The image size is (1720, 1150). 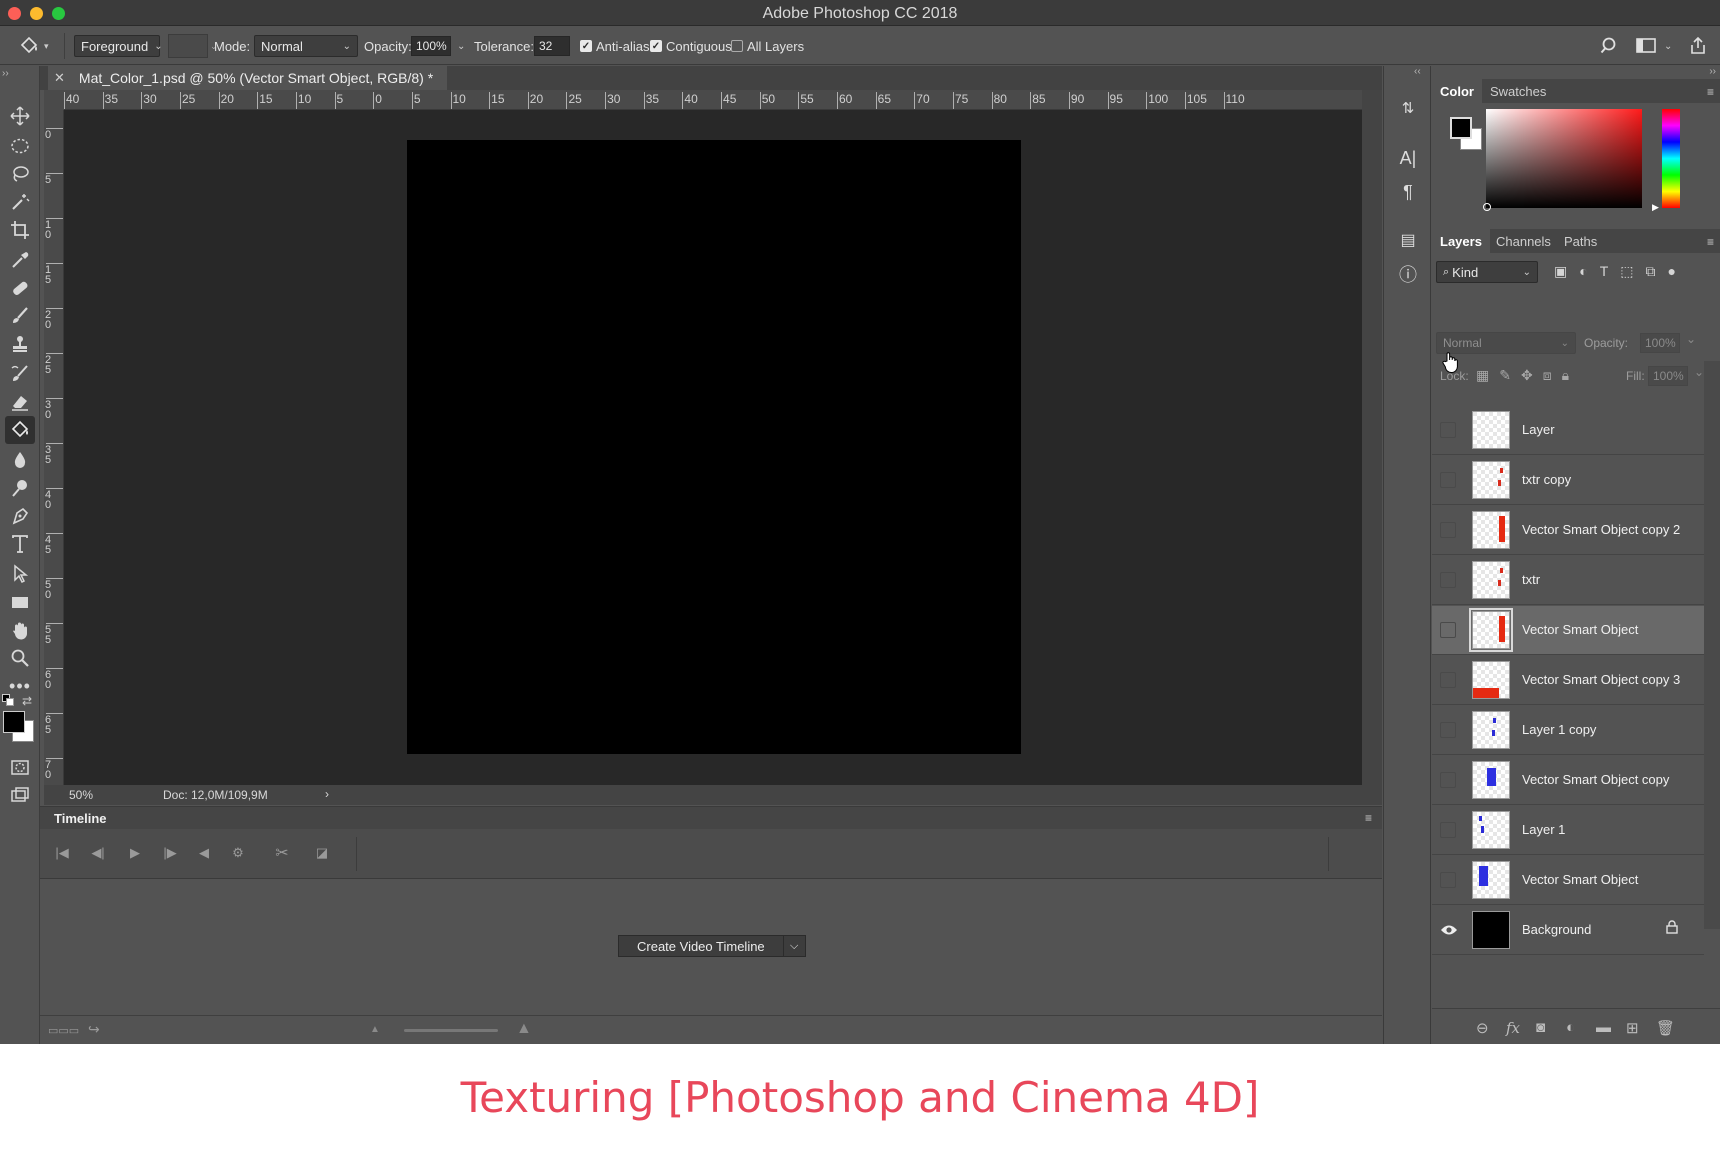 What do you see at coordinates (327, 794) in the screenshot?
I see `status-menu-chevron-icon: ›` at bounding box center [327, 794].